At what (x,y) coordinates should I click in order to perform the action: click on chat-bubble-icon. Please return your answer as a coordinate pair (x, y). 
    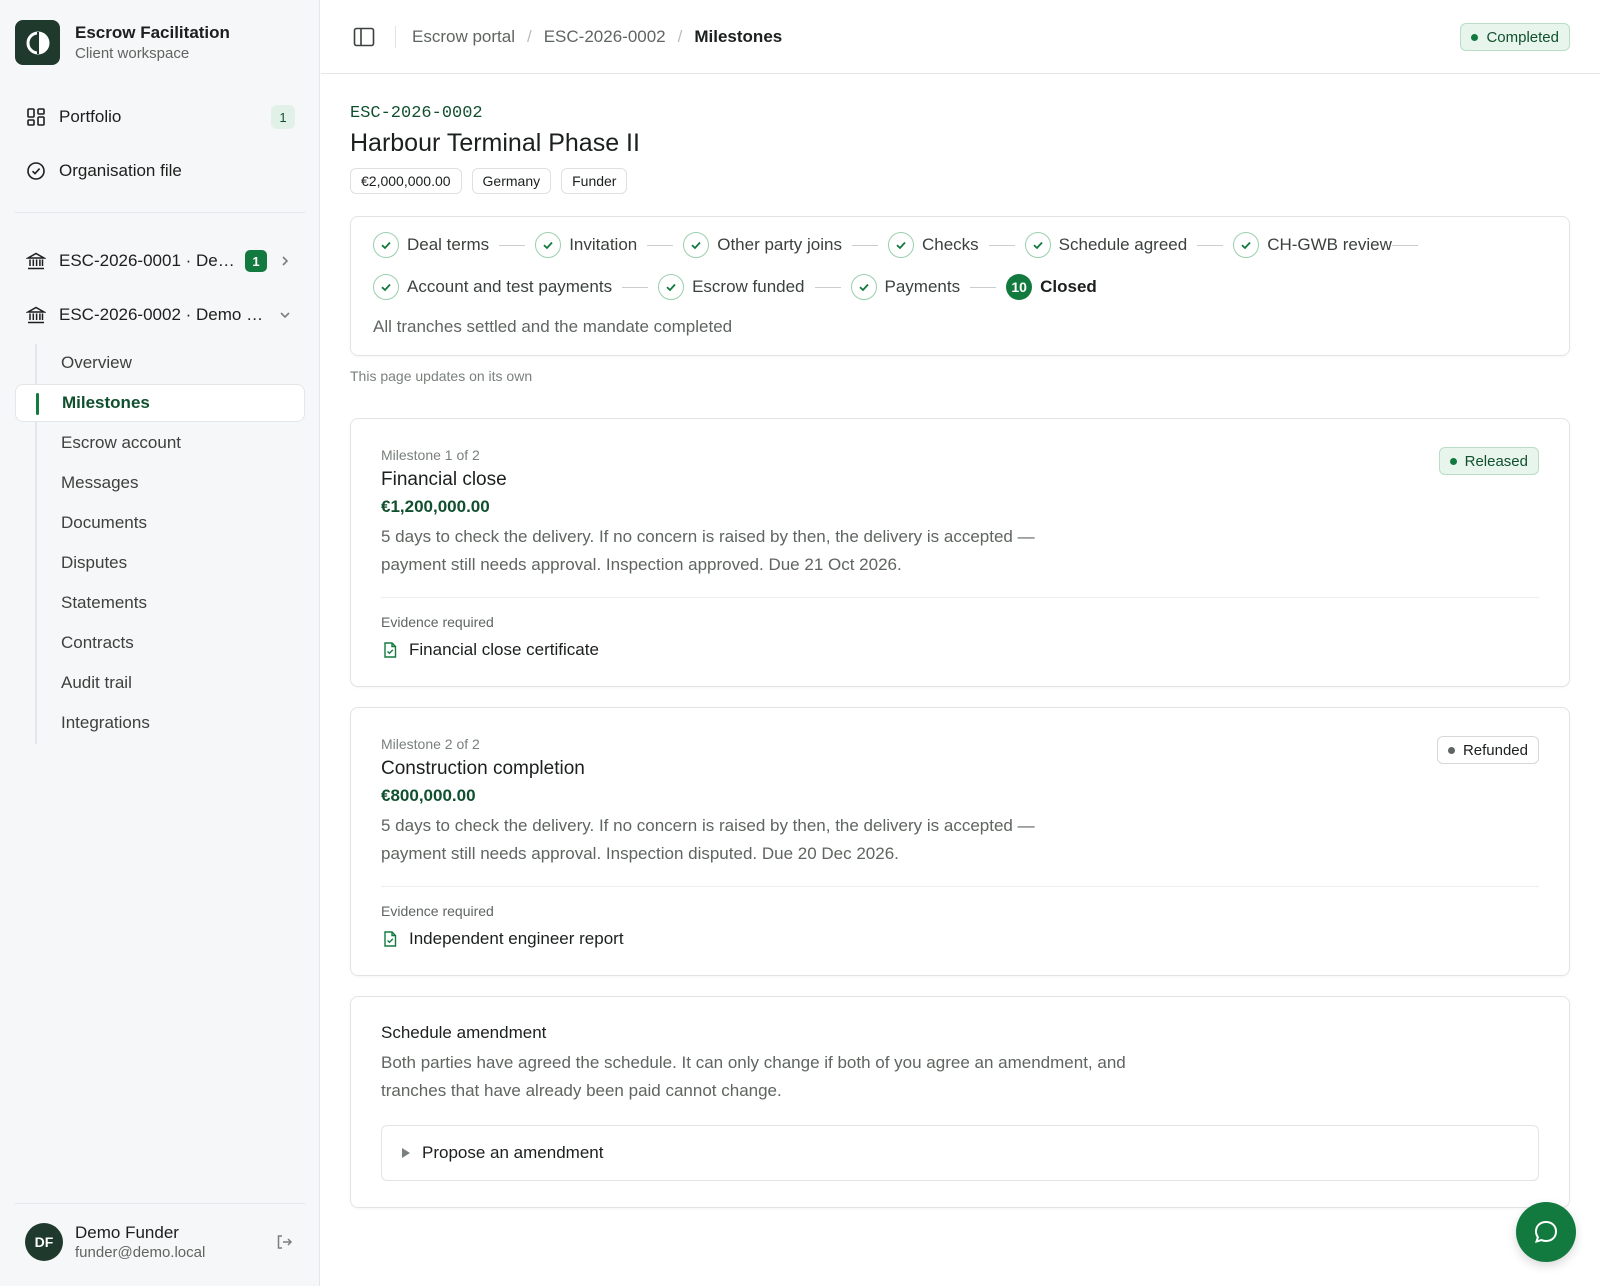
    Looking at the image, I should click on (1546, 1232).